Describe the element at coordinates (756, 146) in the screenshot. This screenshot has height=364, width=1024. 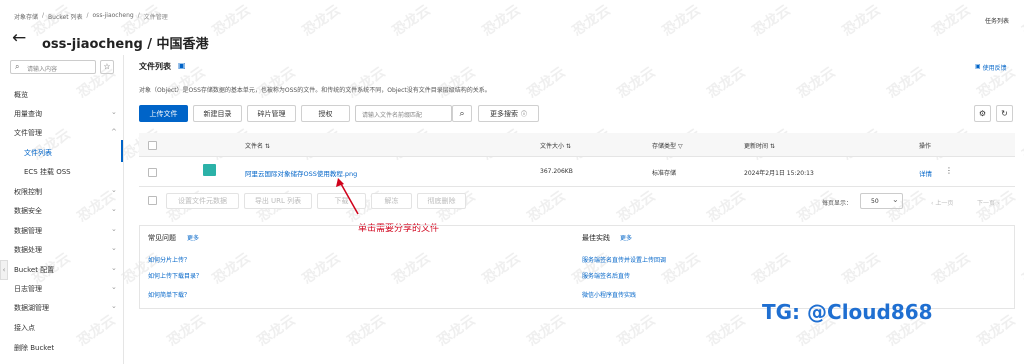
I see `col-updated-label: 更新时间` at that location.